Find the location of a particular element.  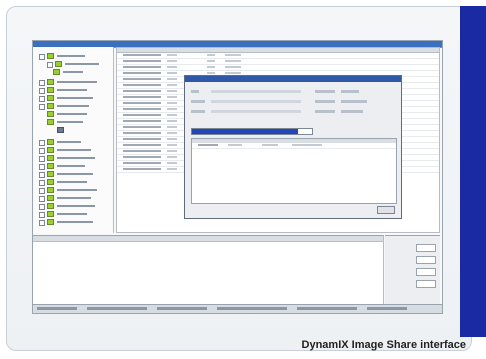

camera-icon is located at coordinates (60, 130).